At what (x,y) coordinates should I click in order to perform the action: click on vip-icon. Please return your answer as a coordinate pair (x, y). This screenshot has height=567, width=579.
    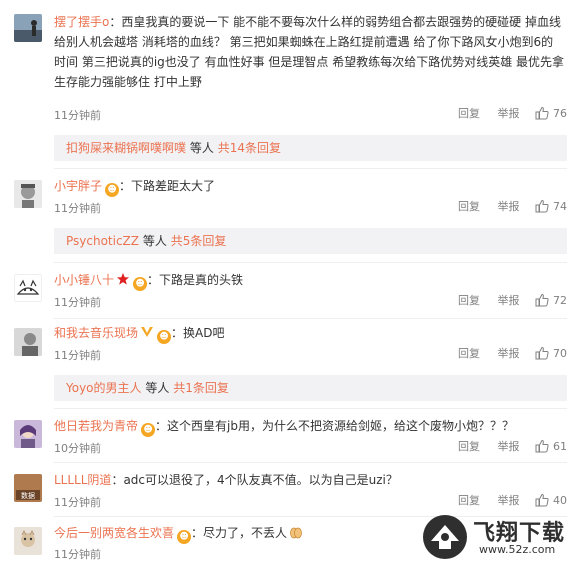
    Looking at the image, I should click on (147, 332).